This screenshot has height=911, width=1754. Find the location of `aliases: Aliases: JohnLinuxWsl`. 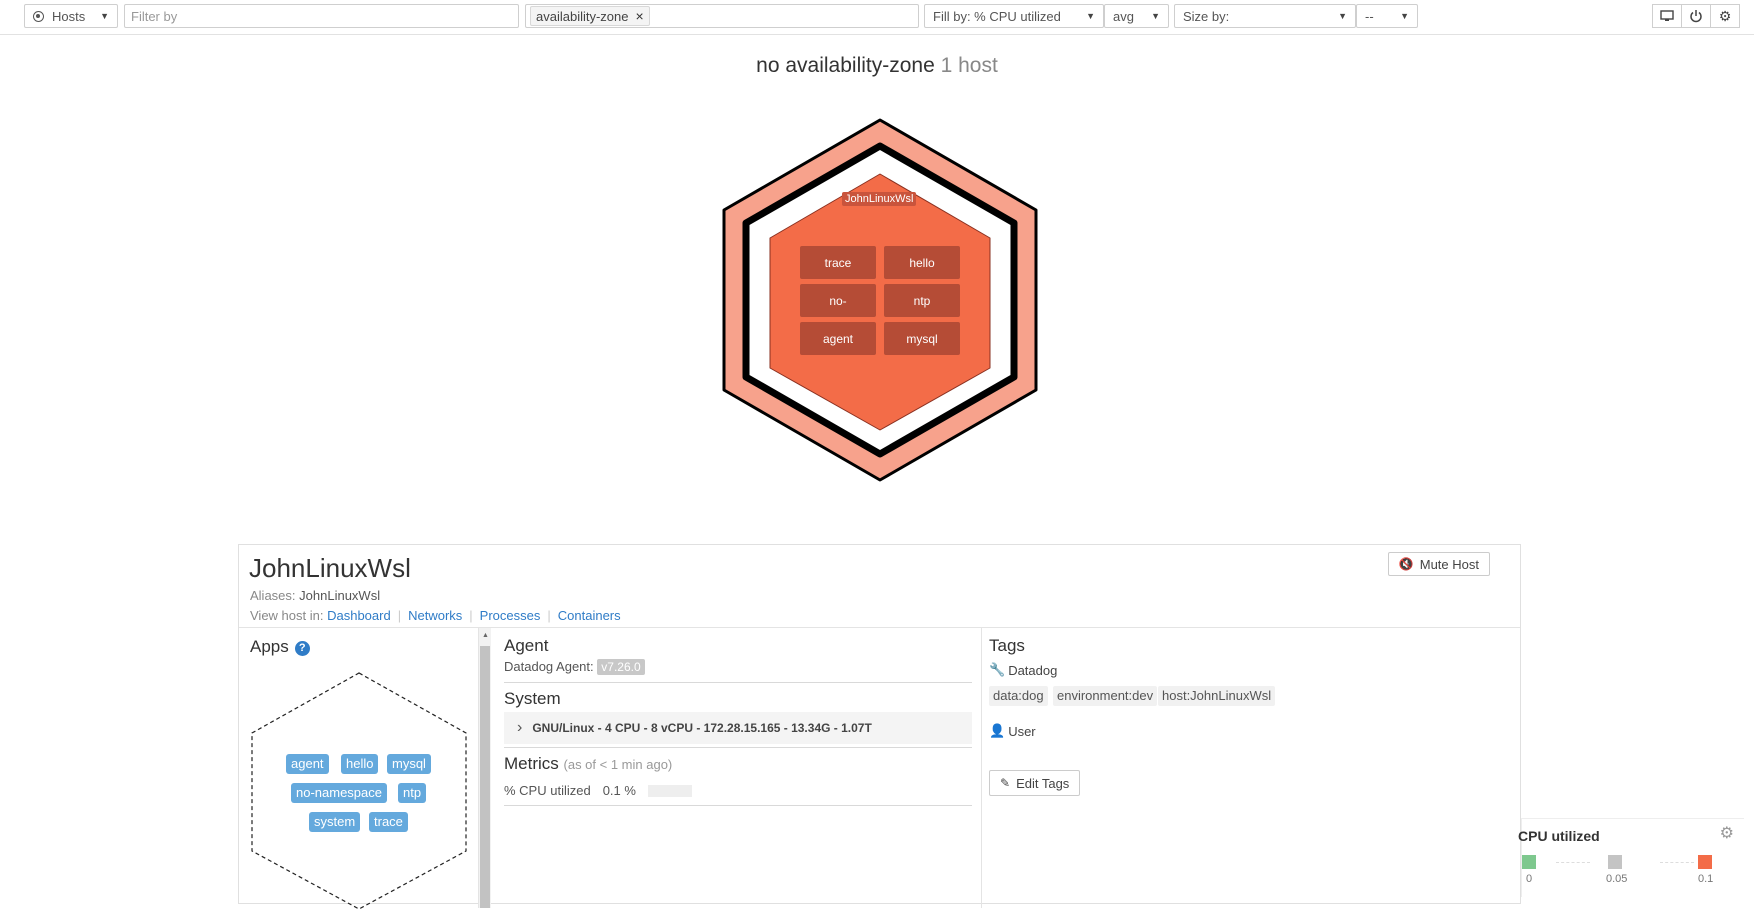

aliases: Aliases: JohnLinuxWsl is located at coordinates (315, 595).